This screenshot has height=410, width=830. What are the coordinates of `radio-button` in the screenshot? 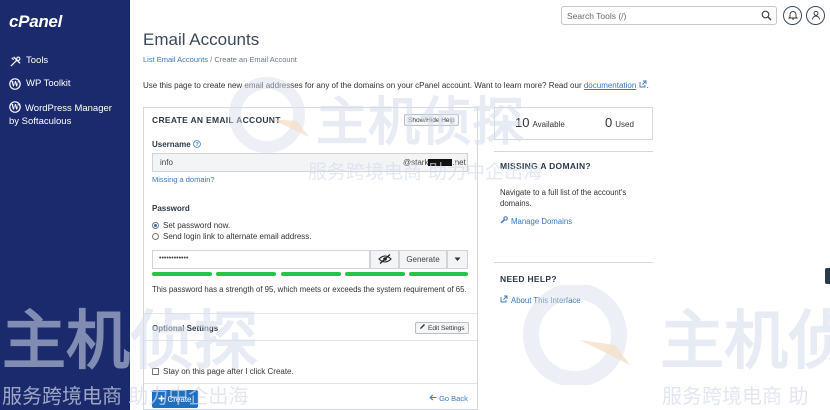 It's located at (155, 236).